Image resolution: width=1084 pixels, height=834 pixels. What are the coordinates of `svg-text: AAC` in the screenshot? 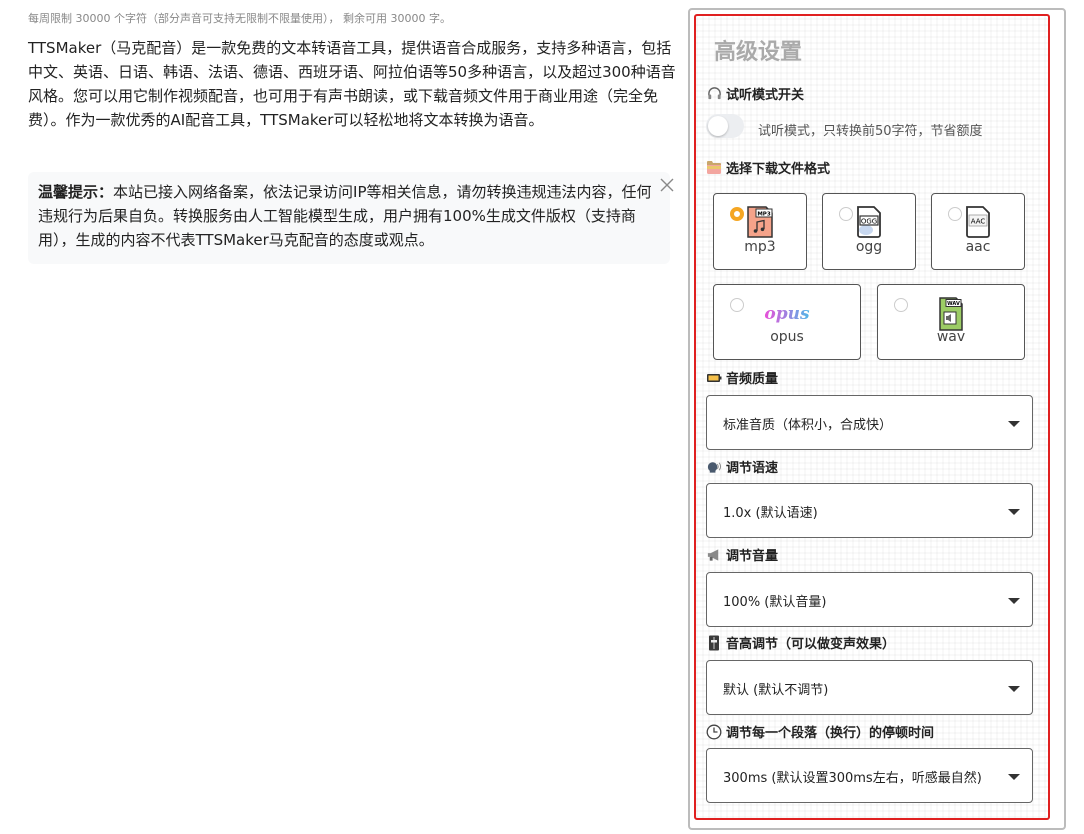 It's located at (978, 222).